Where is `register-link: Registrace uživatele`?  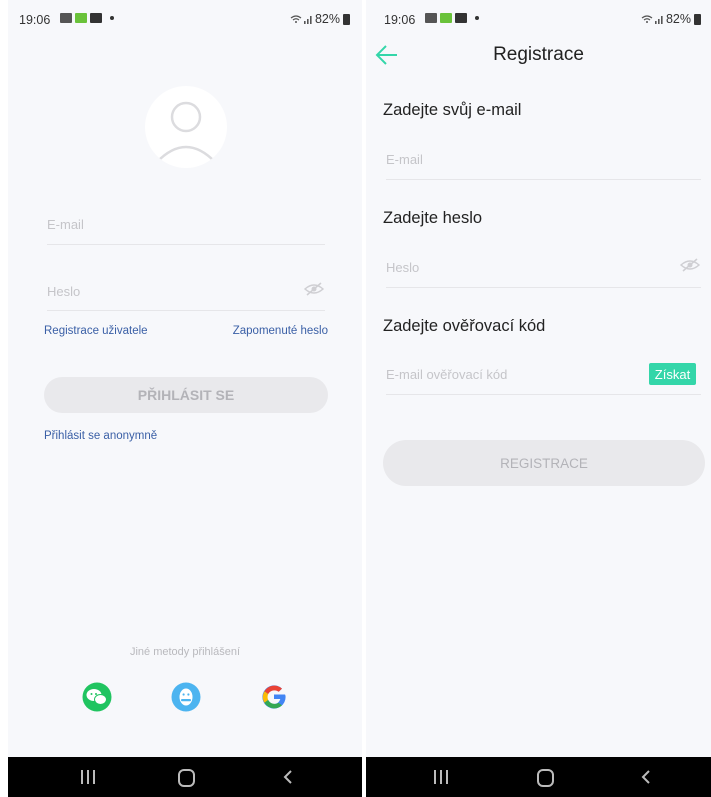 register-link: Registrace uživatele is located at coordinates (96, 331).